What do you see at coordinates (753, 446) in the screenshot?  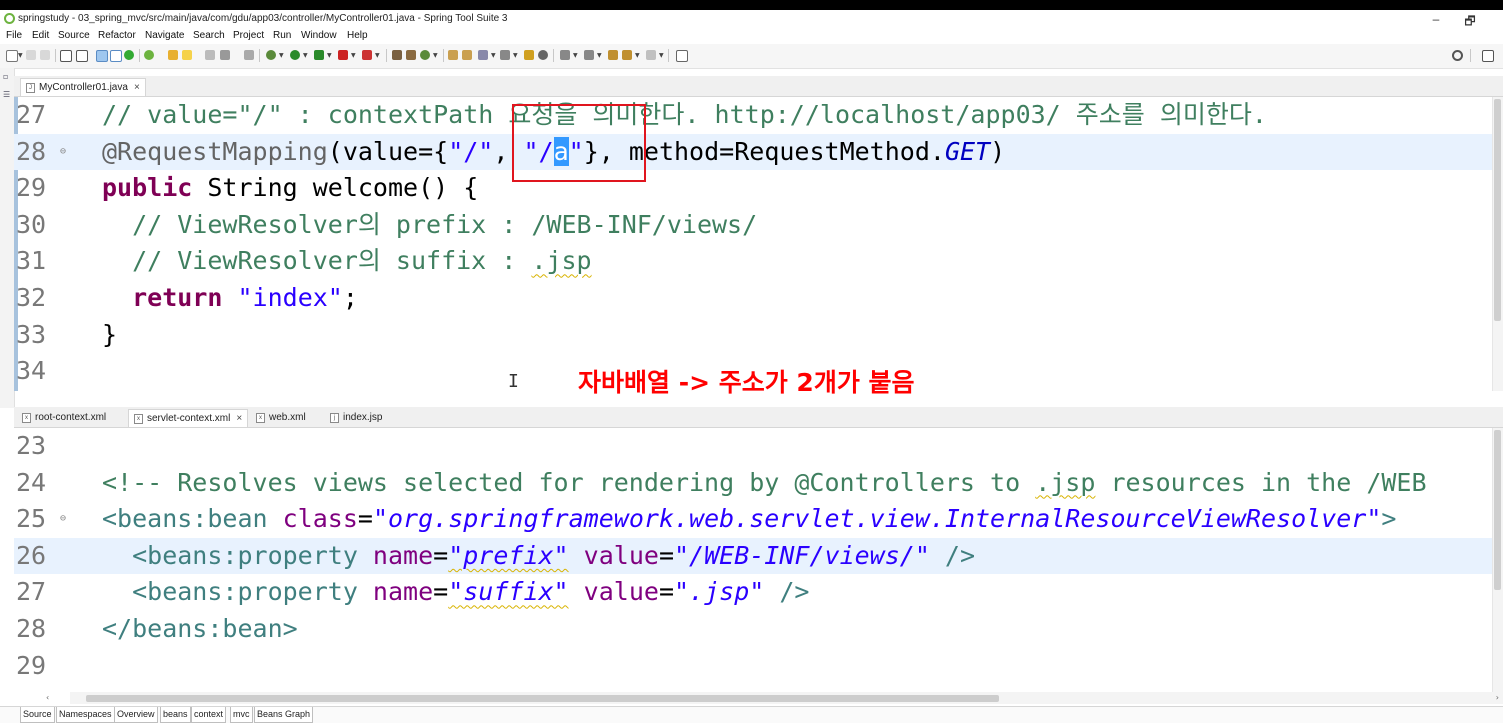 I see `code-line: 23` at bounding box center [753, 446].